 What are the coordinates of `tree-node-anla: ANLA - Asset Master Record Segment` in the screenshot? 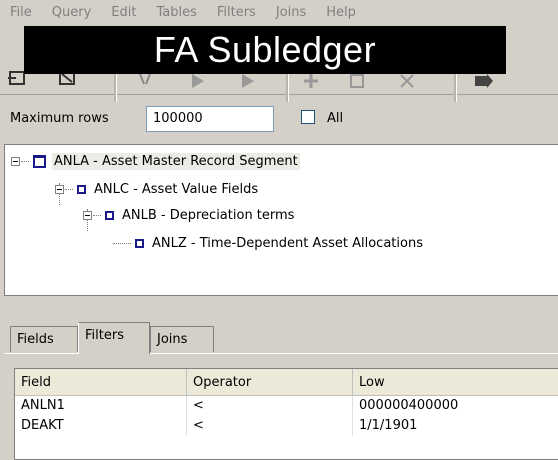 It's located at (155, 161).